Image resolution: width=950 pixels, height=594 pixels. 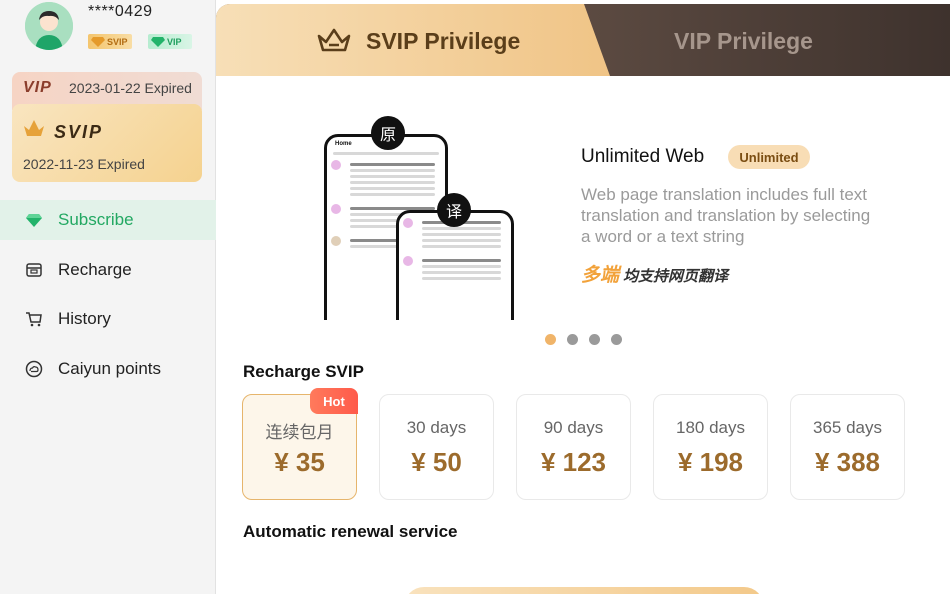 I want to click on sidebar-item-recharge: Recharge, so click(x=108, y=270).